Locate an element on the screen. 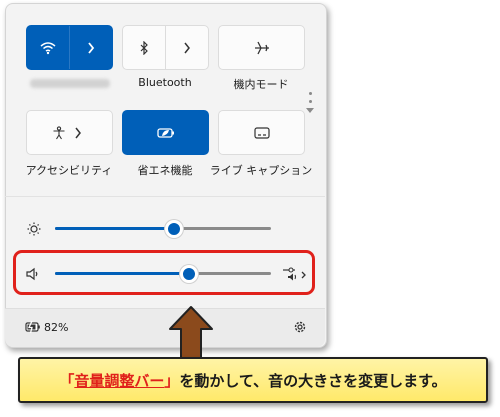  callout-open-bracket: 「 is located at coordinates (67, 380).